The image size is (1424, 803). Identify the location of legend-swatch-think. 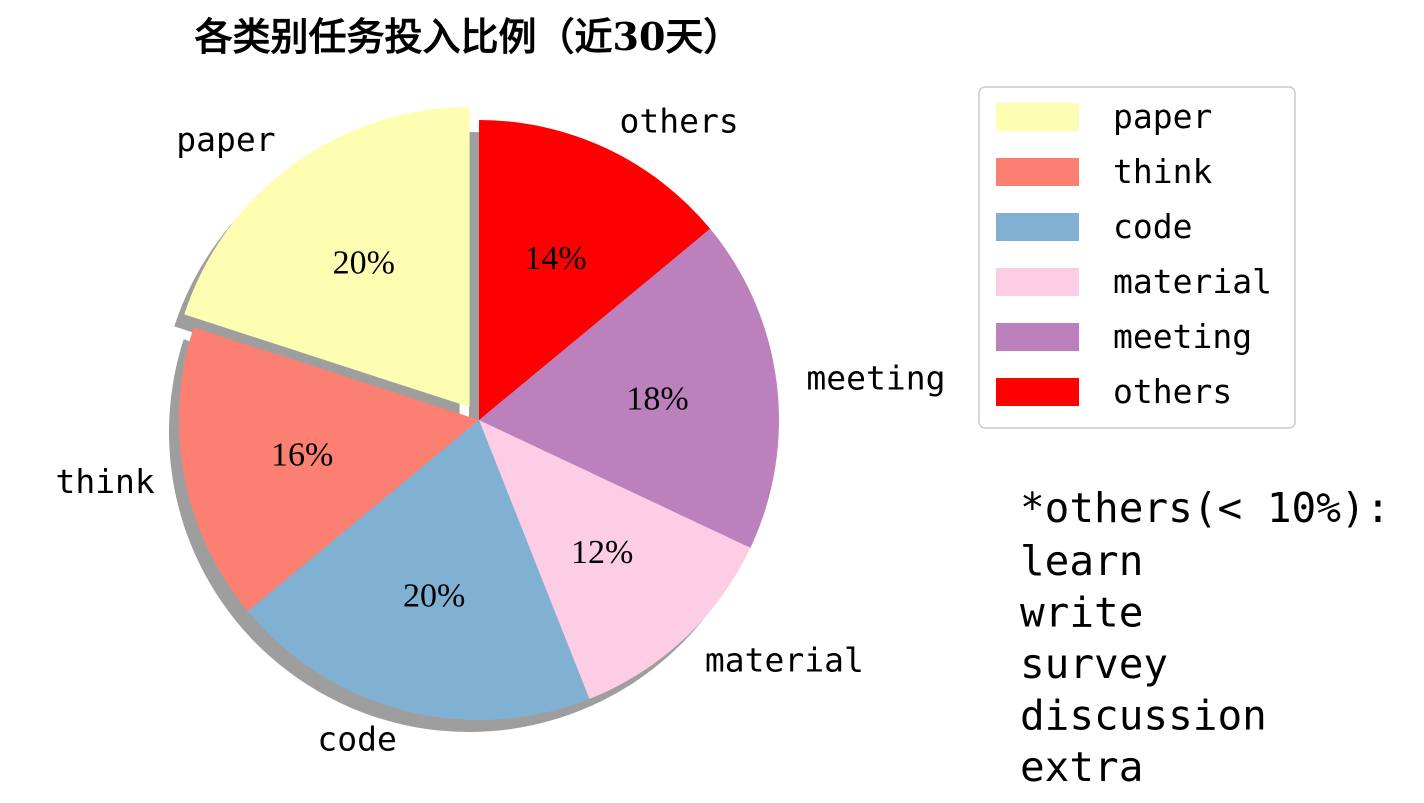
(1037, 172).